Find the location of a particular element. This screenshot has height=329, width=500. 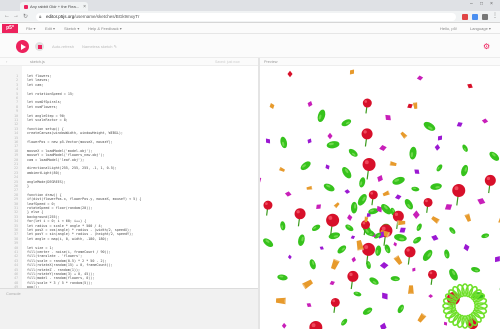

auto-refresh-checkbox: Auto-refresh is located at coordinates (63, 46).